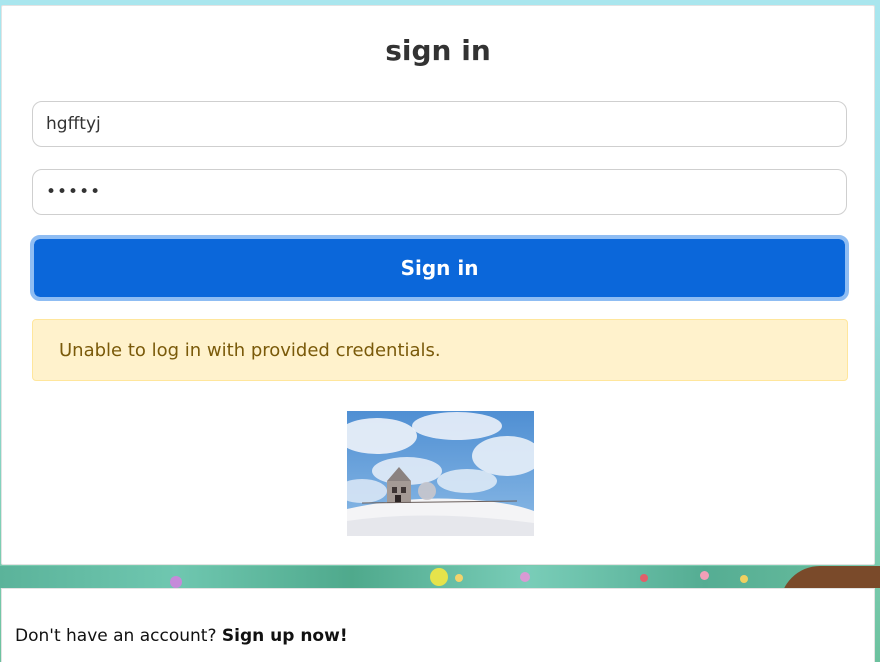 The width and height of the screenshot is (880, 662). Describe the element at coordinates (438, 50) in the screenshot. I see `page-title: sign in` at that location.